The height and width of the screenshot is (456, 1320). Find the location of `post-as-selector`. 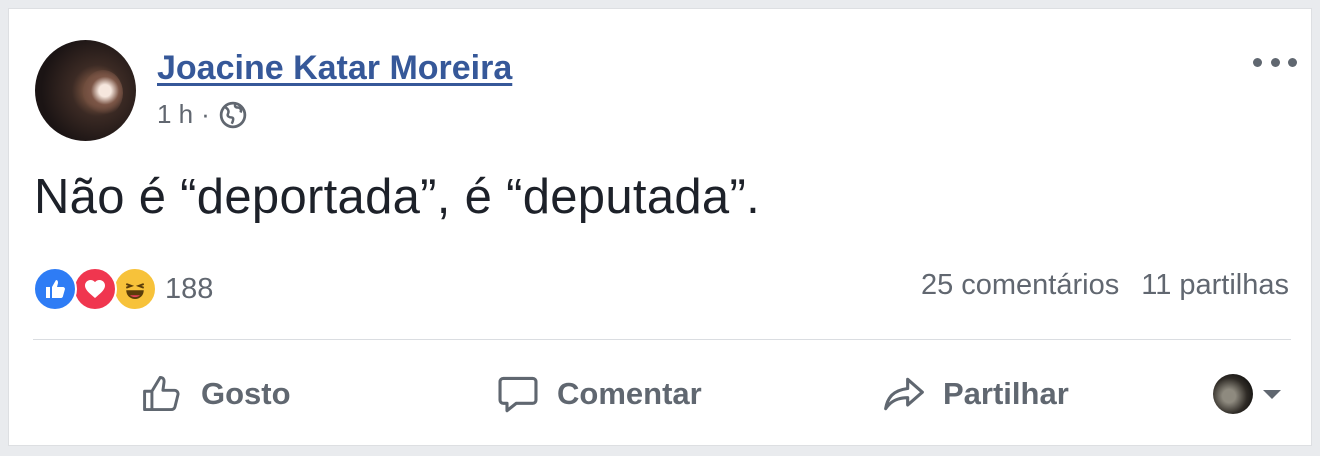

post-as-selector is located at coordinates (1247, 394).